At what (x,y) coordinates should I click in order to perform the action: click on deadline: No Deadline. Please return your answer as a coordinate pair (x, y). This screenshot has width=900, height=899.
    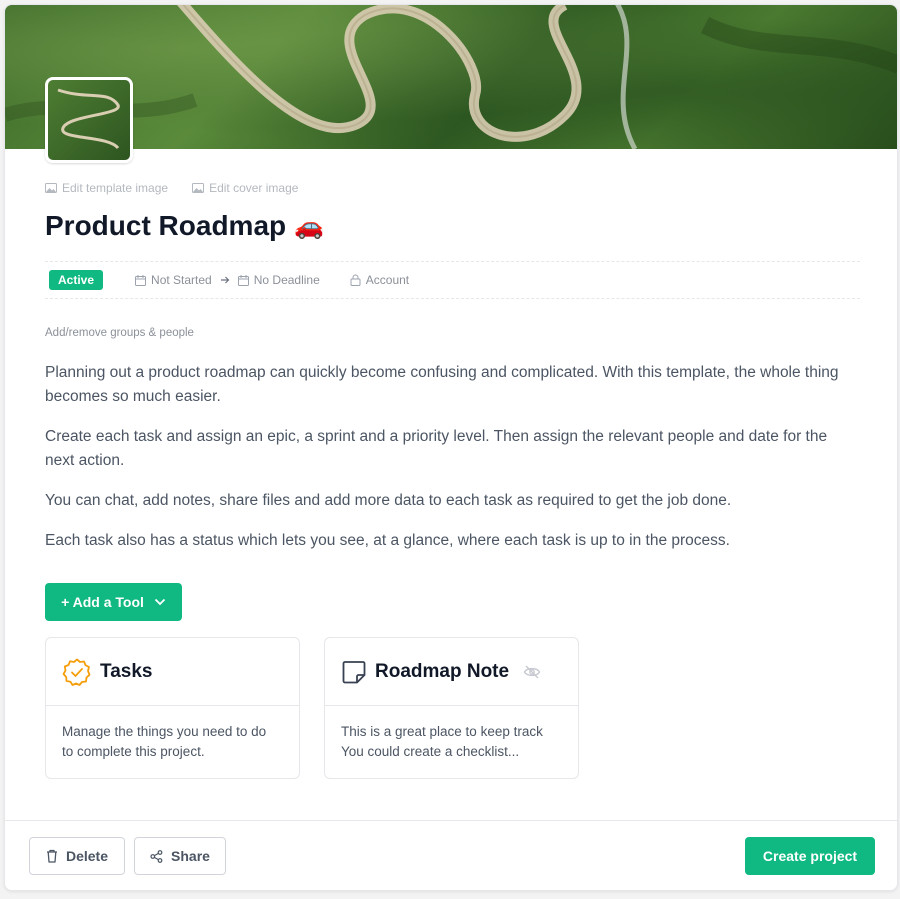
    Looking at the image, I should click on (278, 280).